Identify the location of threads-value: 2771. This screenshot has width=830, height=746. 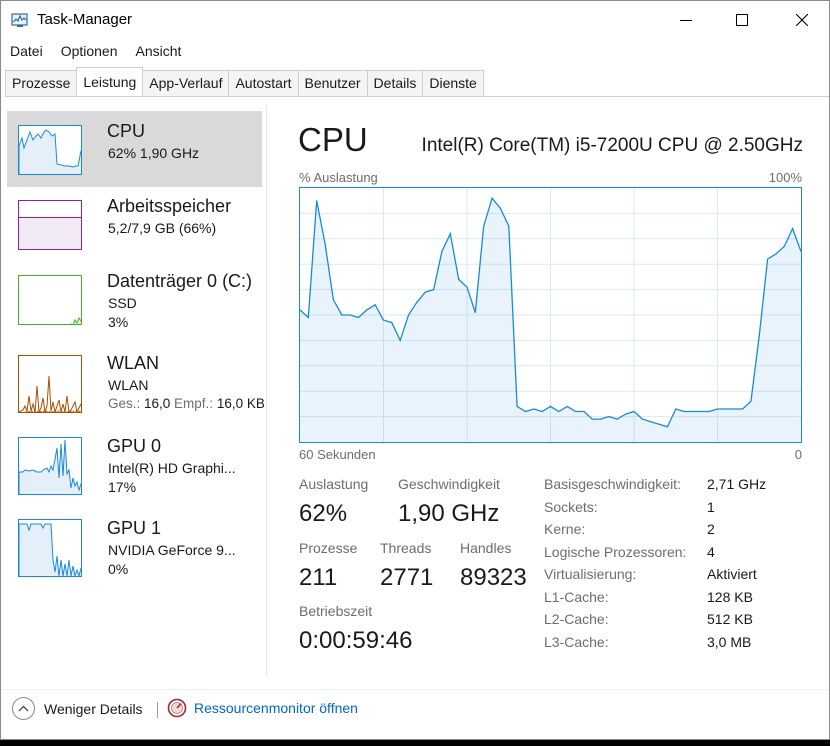
(407, 577).